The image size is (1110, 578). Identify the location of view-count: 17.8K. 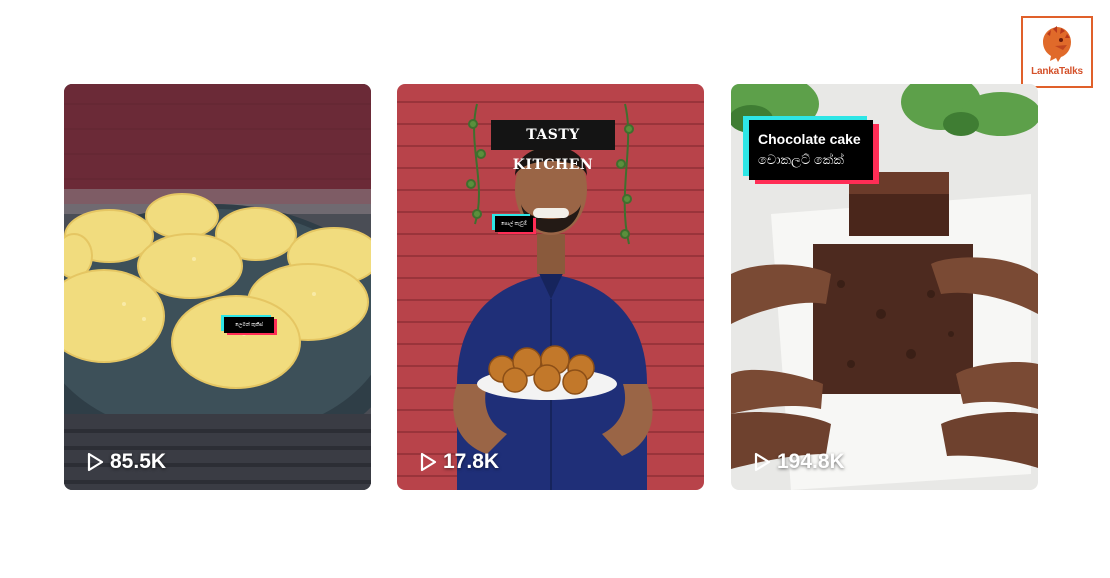
(459, 462).